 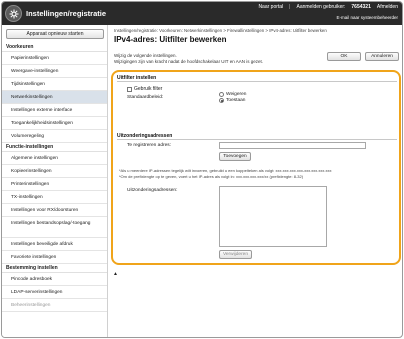 What do you see at coordinates (54, 123) in the screenshot?
I see `sidebar-item-toegankelijkheid: Toegankelijkheidsinstellingen` at bounding box center [54, 123].